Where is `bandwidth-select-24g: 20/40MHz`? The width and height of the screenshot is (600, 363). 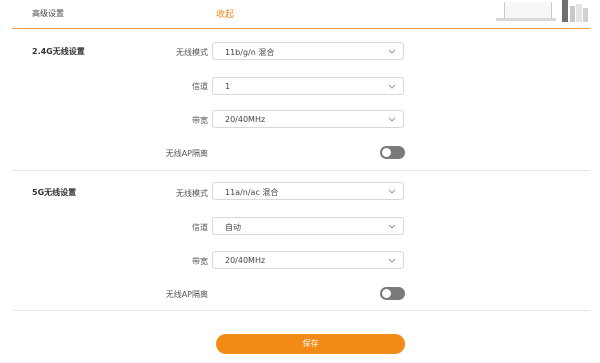
bandwidth-select-24g: 20/40MHz is located at coordinates (308, 119).